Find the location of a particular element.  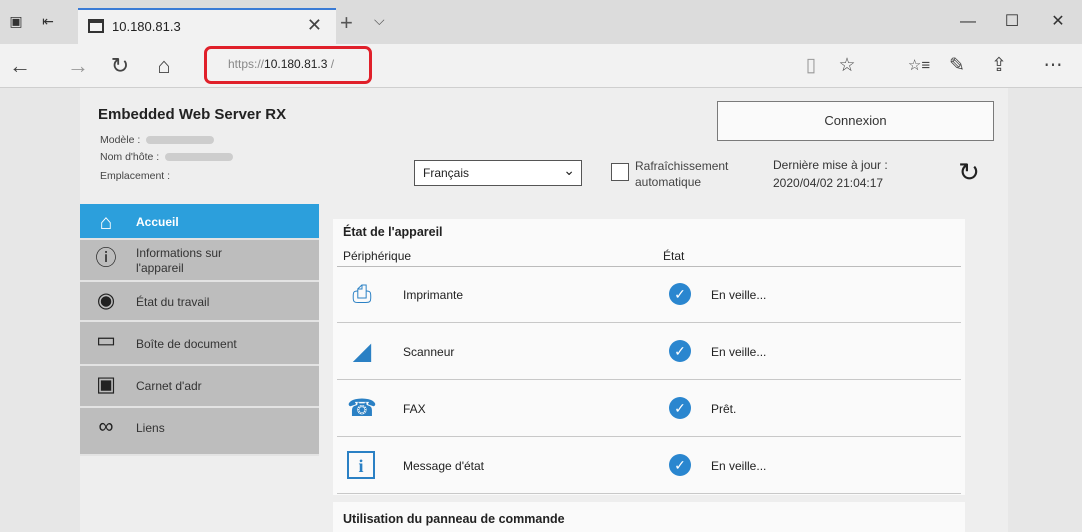

sidebar-item-address-book: ▣ Carnet d'adr is located at coordinates (199, 387).